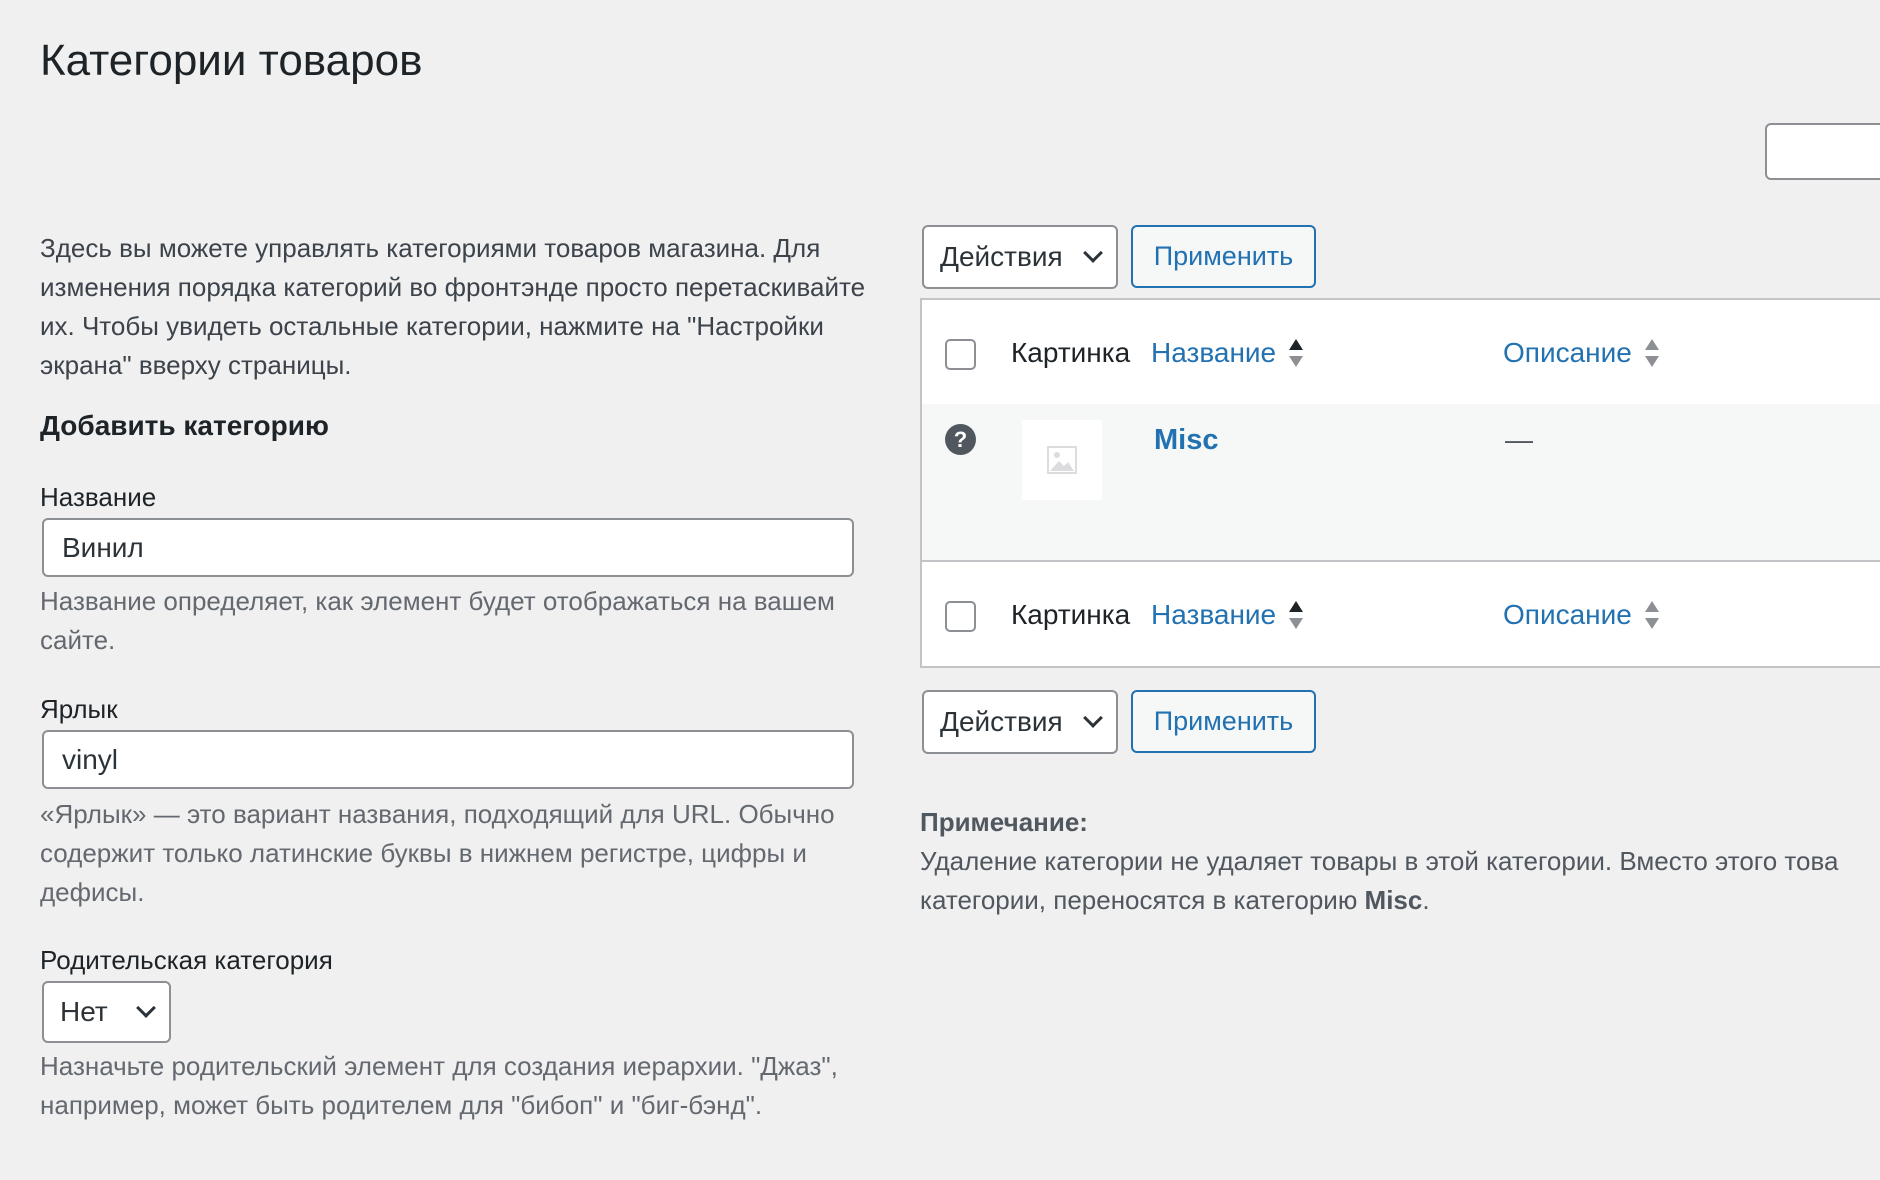 The image size is (1880, 1180). I want to click on column-description-footer: Описание, so click(1581, 615).